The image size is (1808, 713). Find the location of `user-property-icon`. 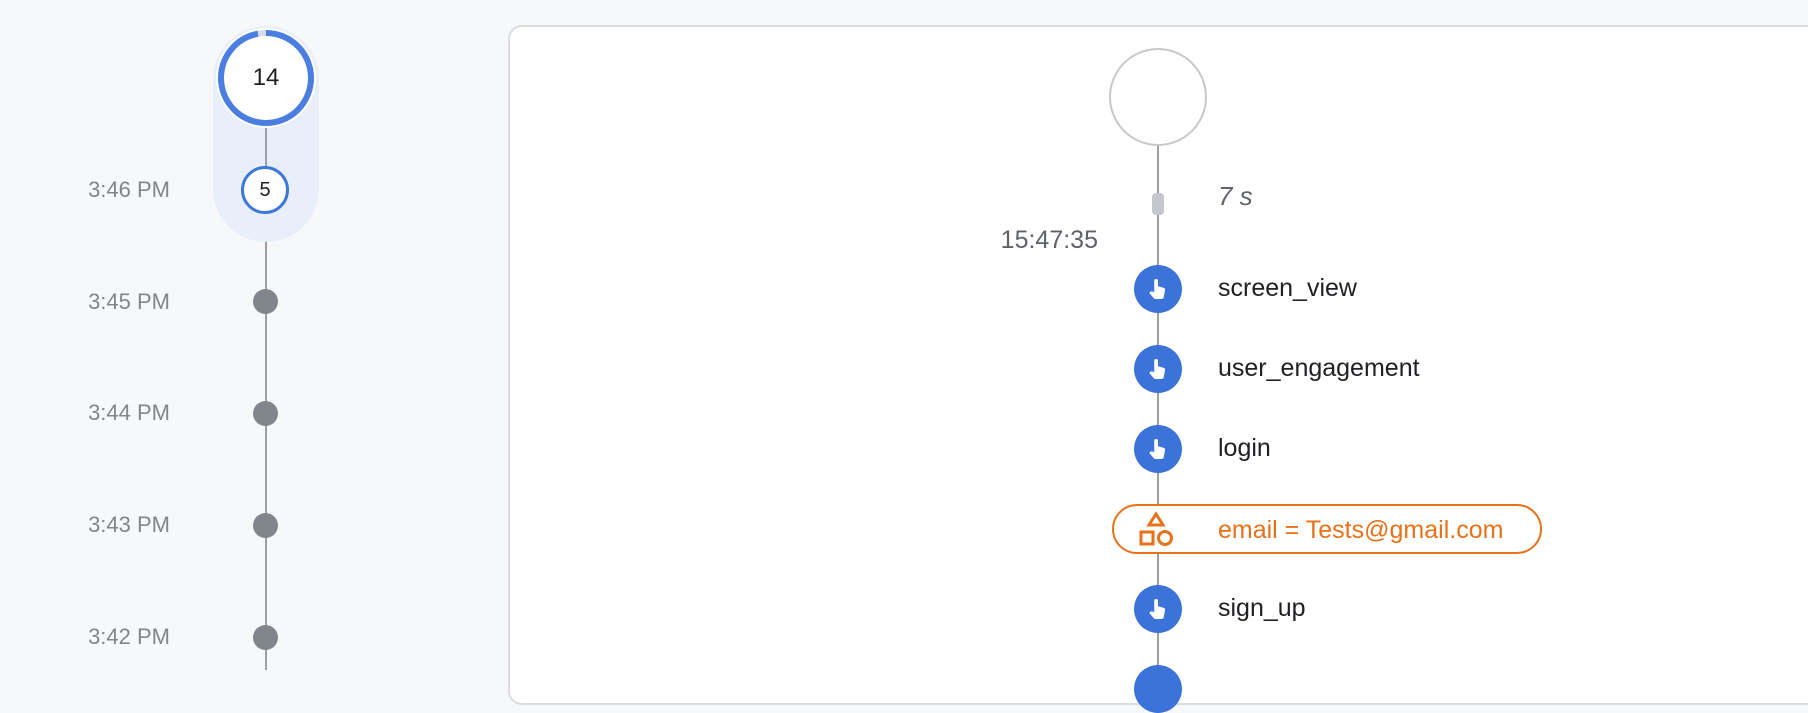

user-property-icon is located at coordinates (1156, 528).